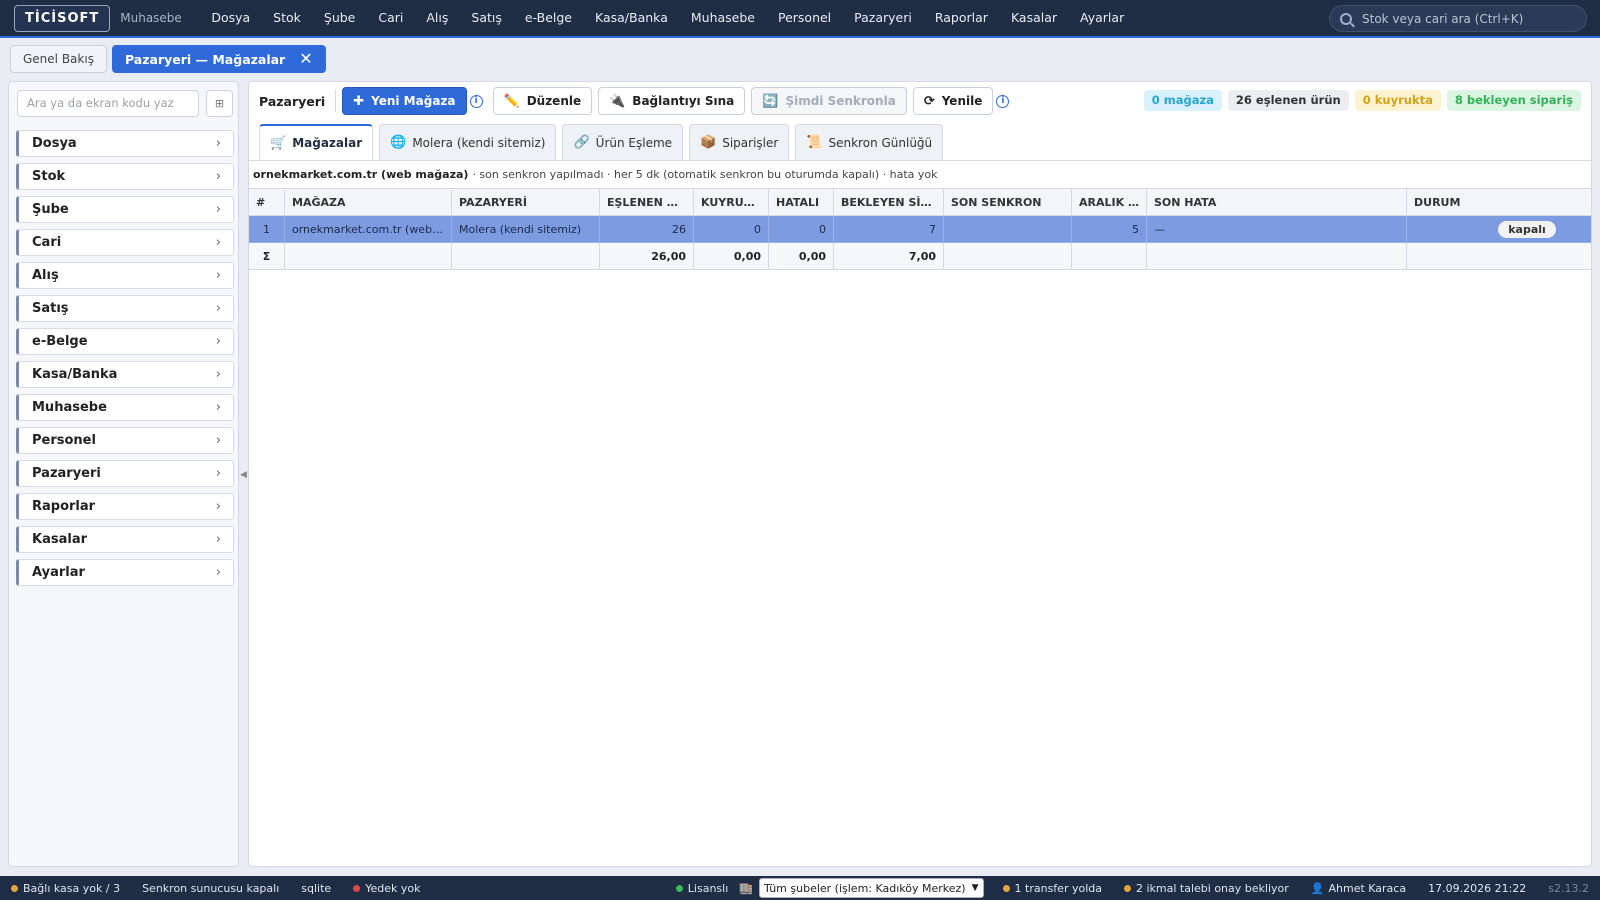 The image size is (1600, 900). Describe the element at coordinates (108, 103) in the screenshot. I see `sidebar-search-input: Ara ya da ekran kodu yaz` at that location.